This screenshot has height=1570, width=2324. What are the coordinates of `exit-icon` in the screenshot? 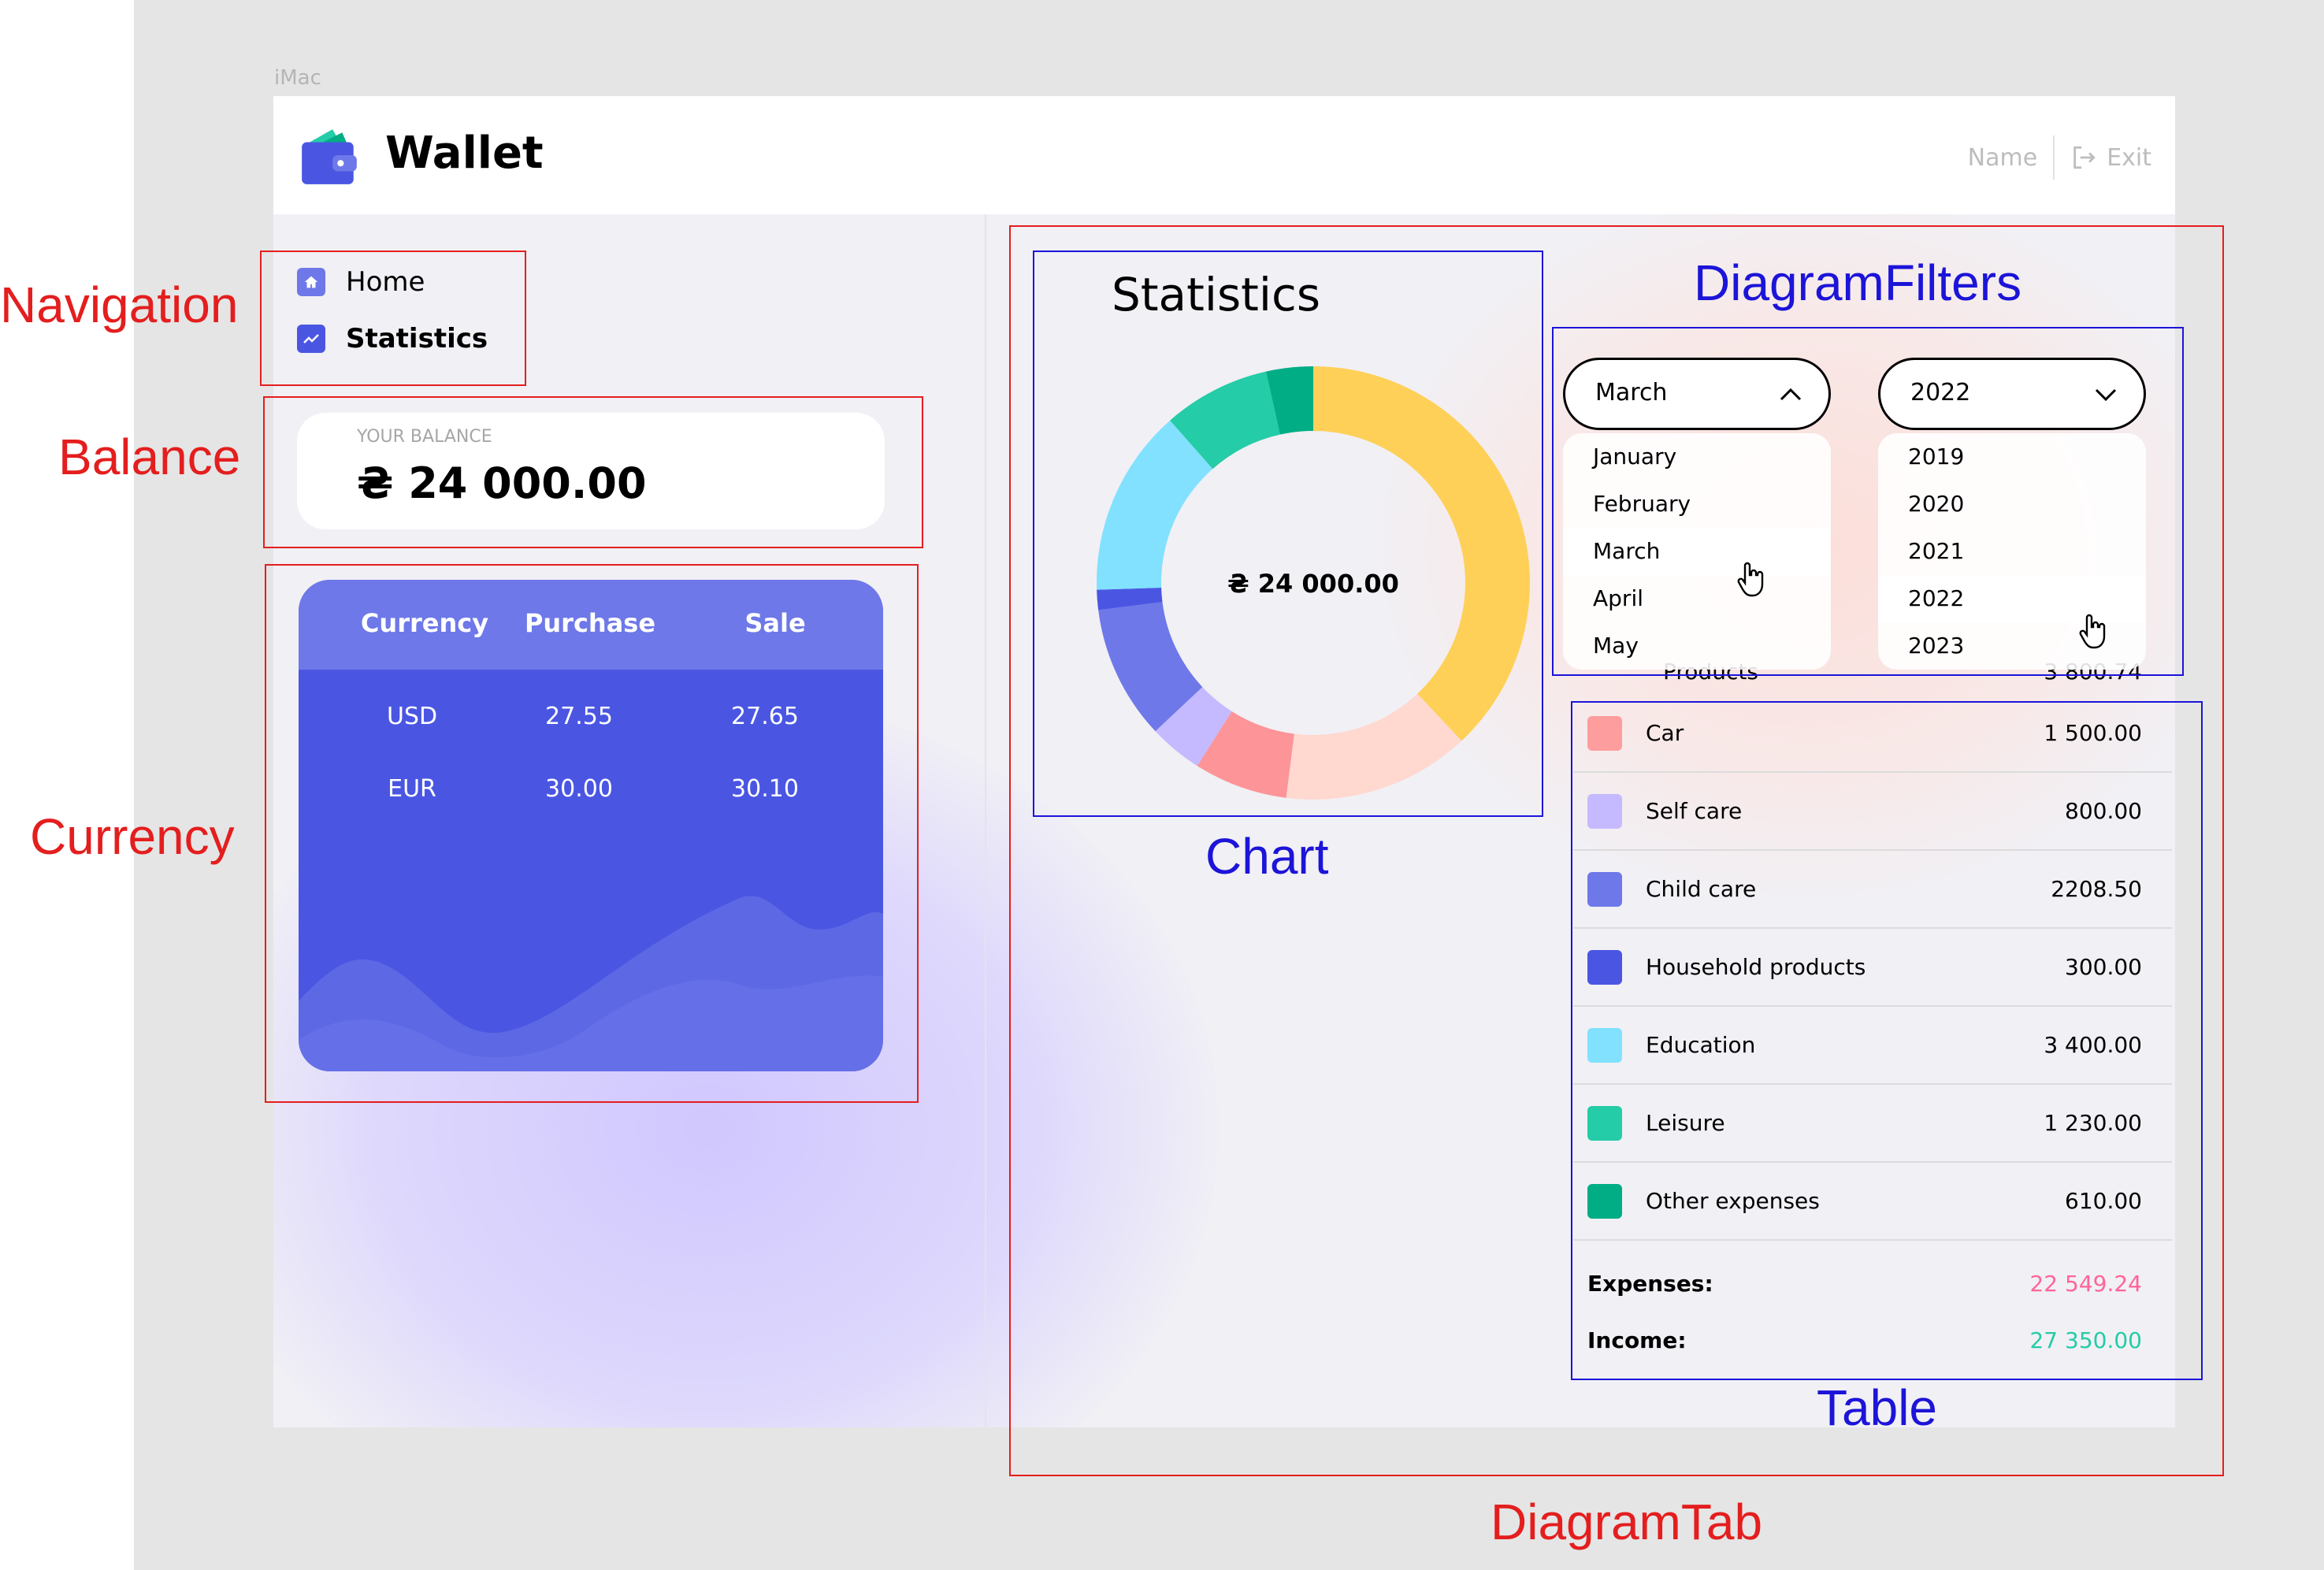 It's located at (2084, 157).